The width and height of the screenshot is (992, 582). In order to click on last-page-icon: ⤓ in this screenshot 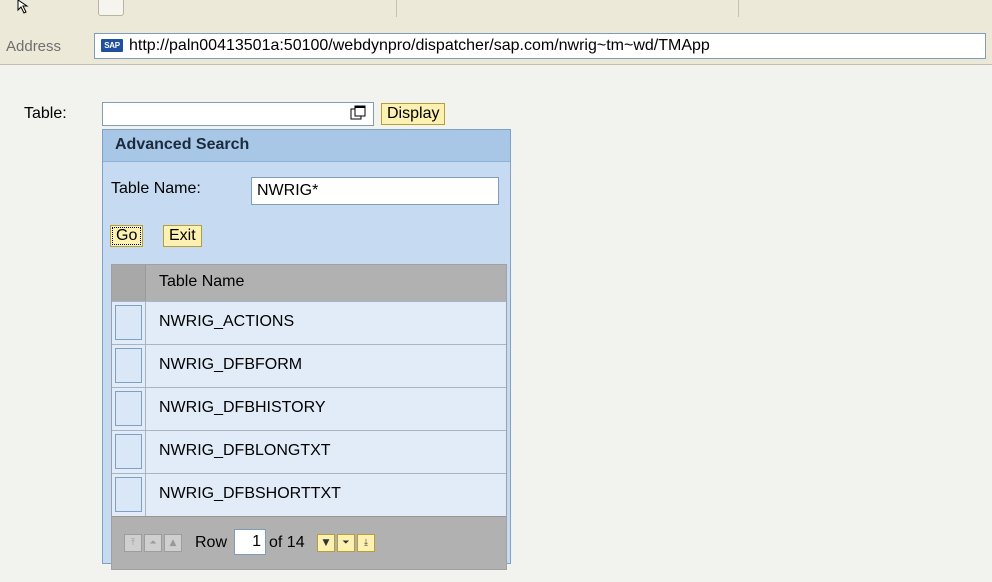, I will do `click(366, 543)`.